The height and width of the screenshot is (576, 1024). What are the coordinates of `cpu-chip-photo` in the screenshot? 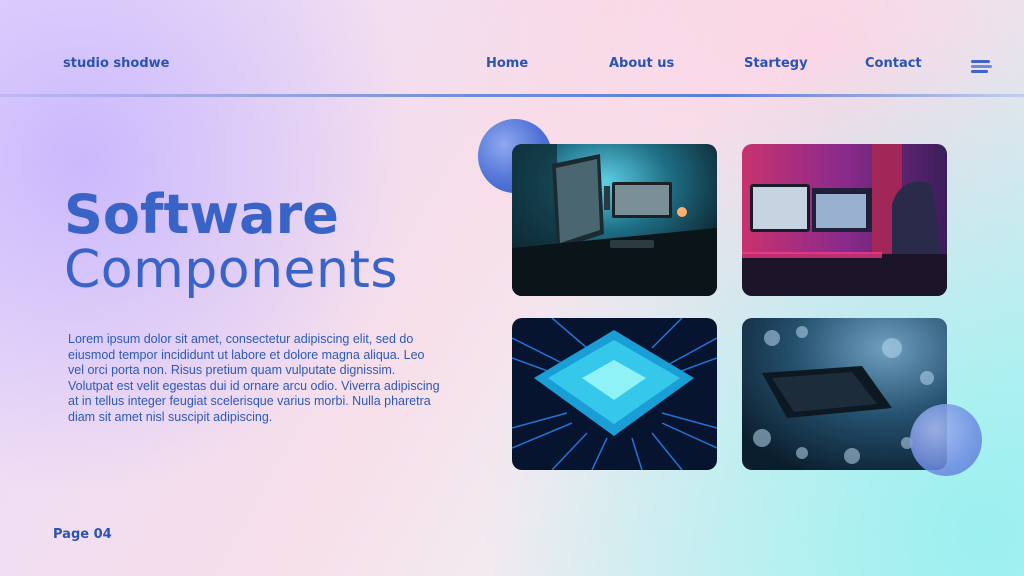 It's located at (614, 394).